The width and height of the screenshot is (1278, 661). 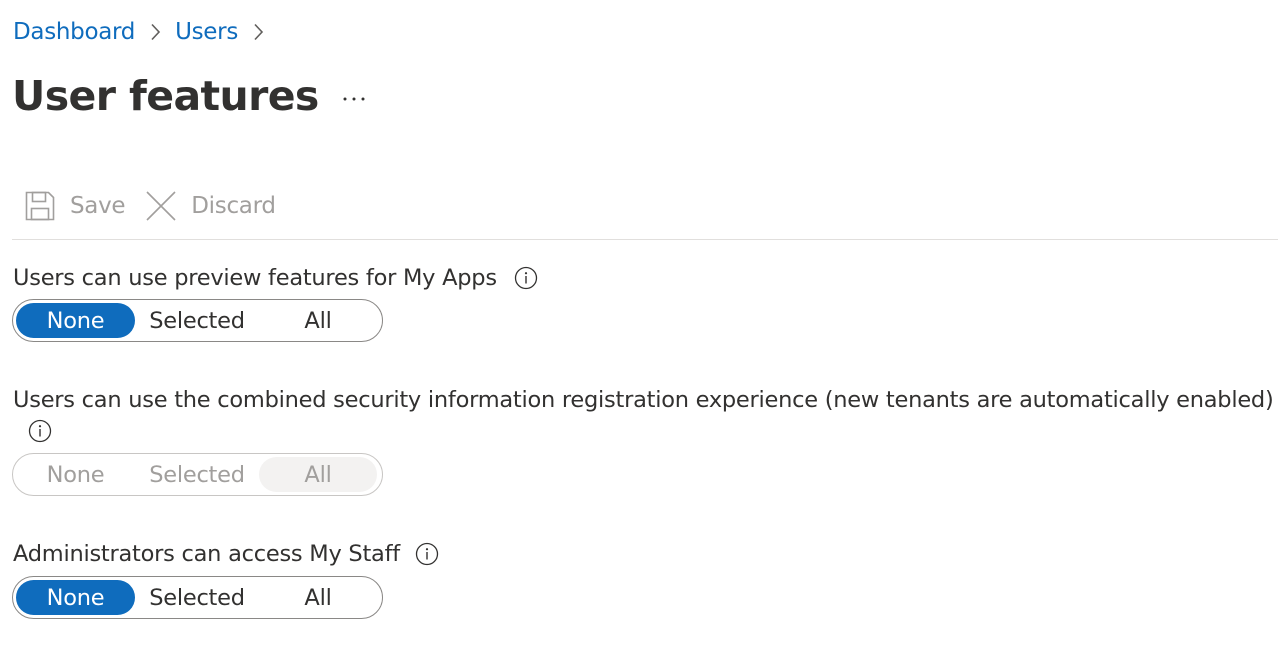 I want to click on breadcrumb: Dashboard Users, so click(x=145, y=32).